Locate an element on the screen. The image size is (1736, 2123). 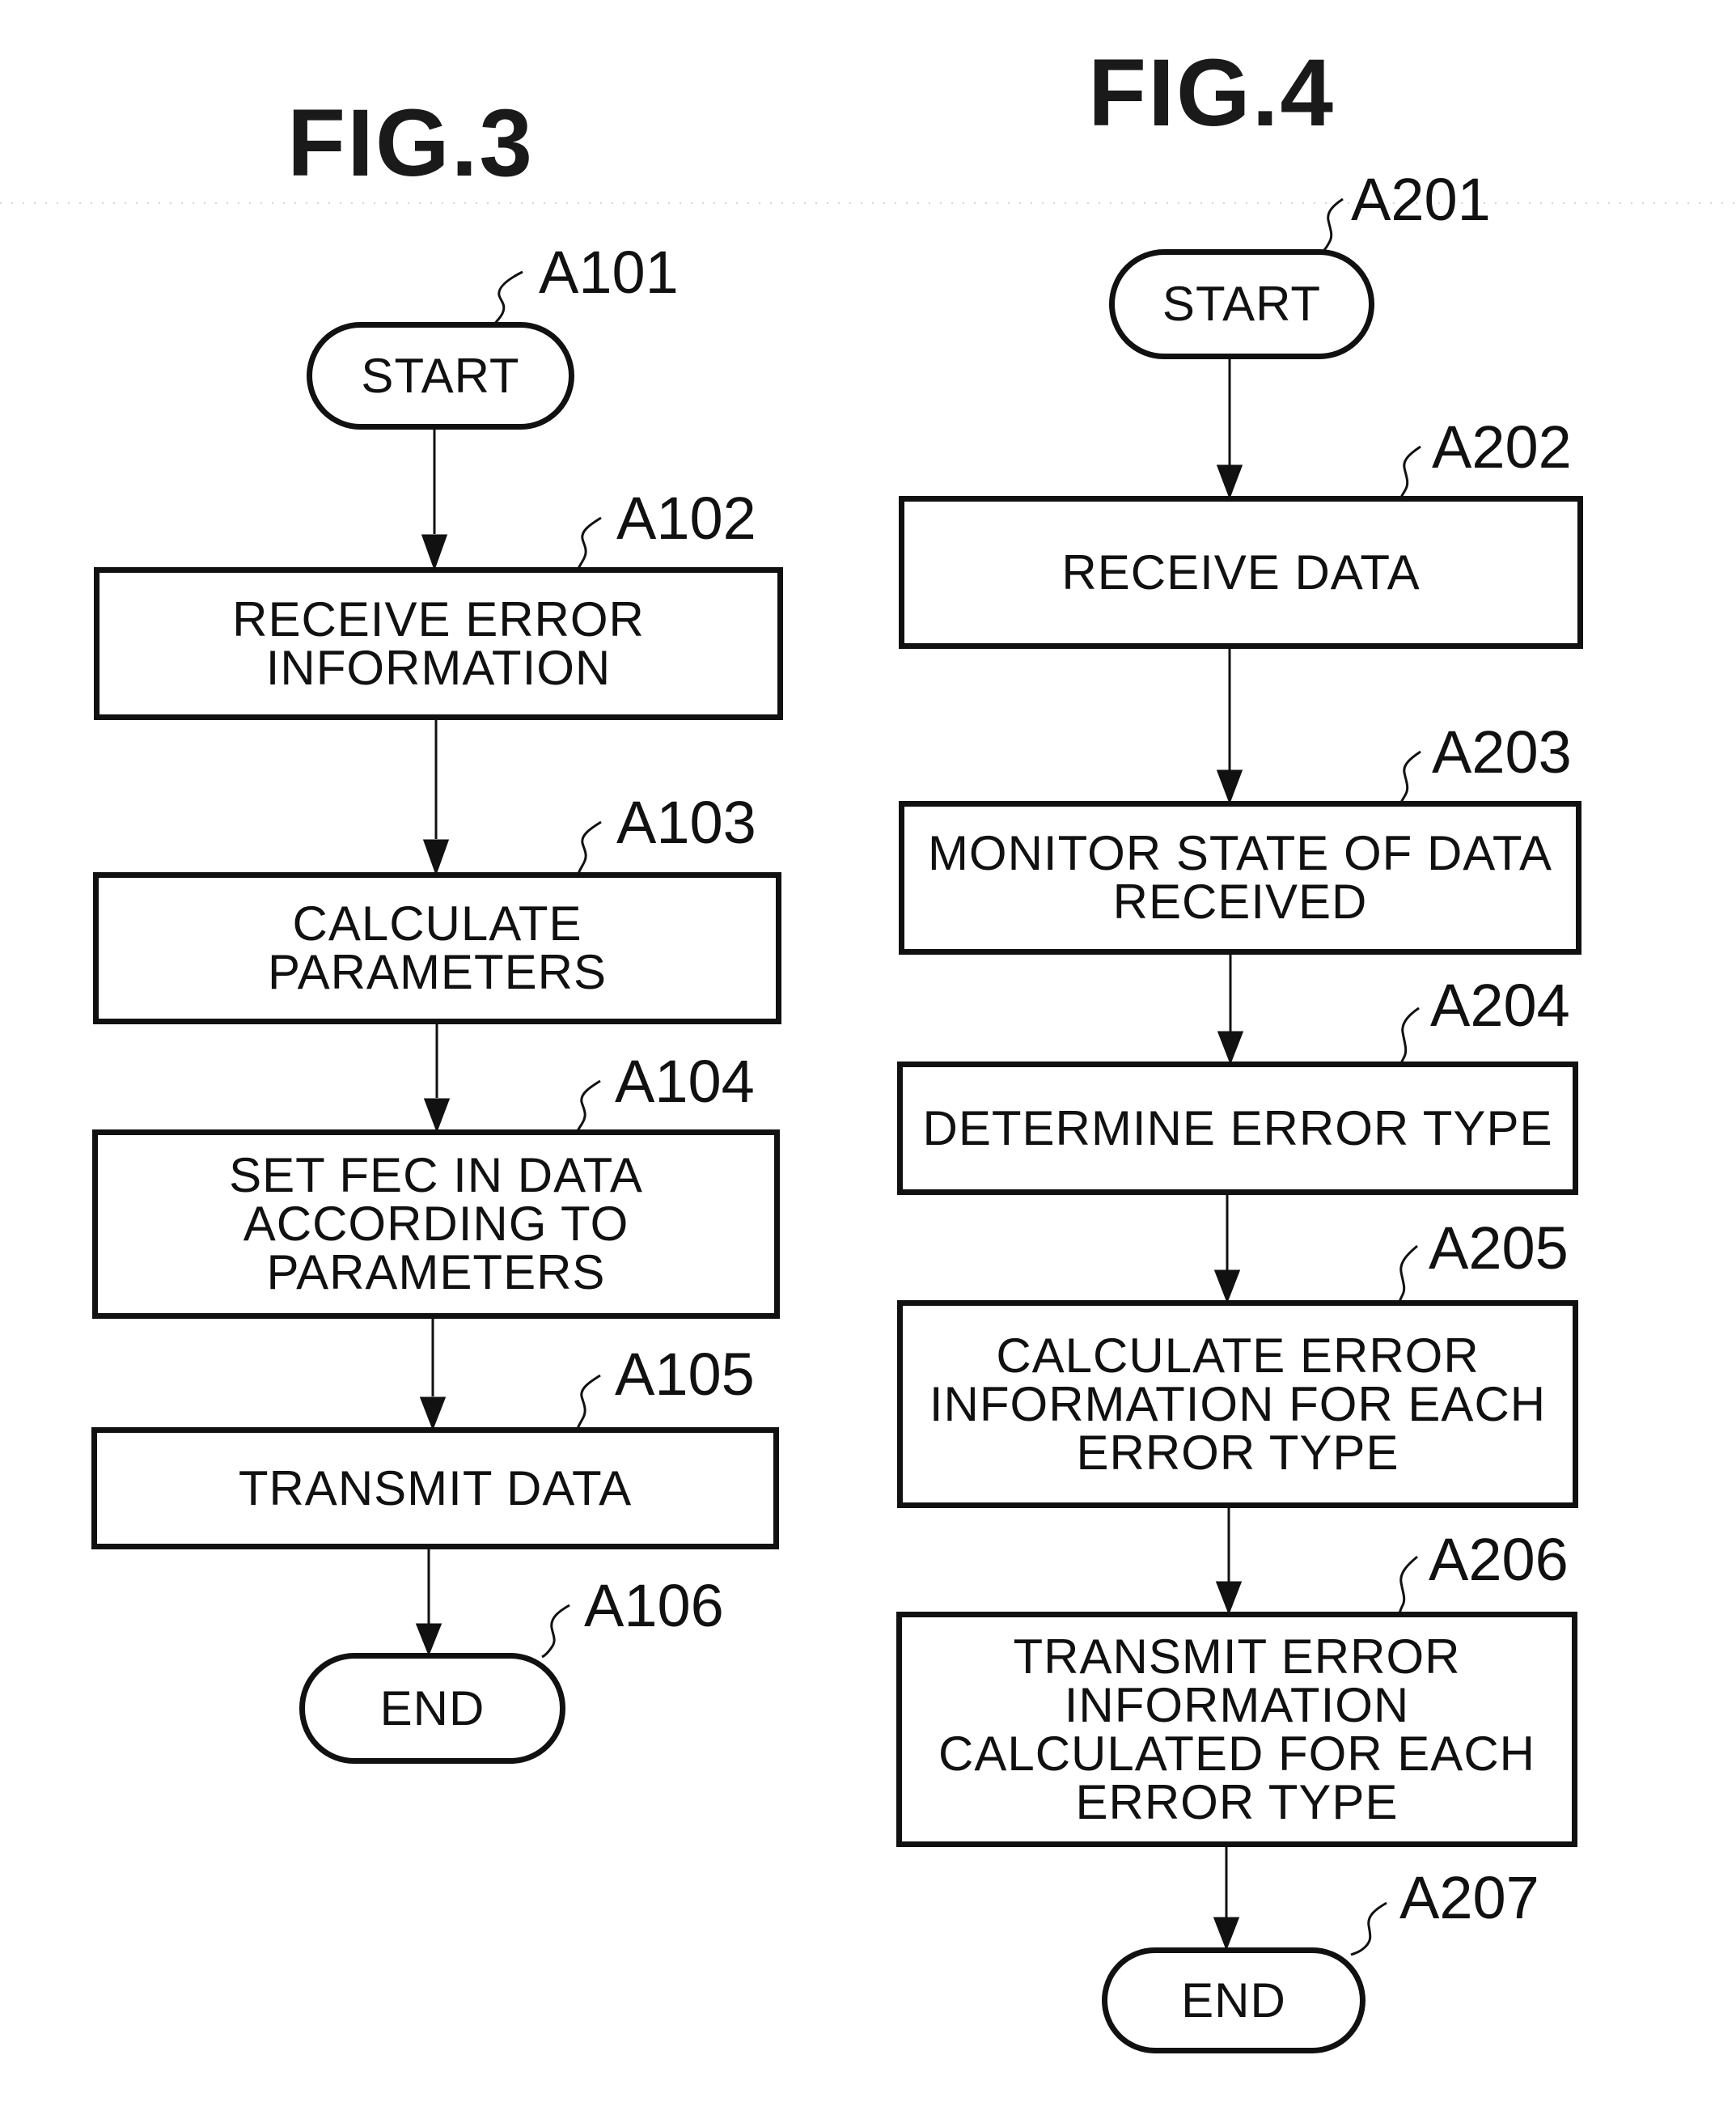
step-a101-text: START is located at coordinates (440, 375).